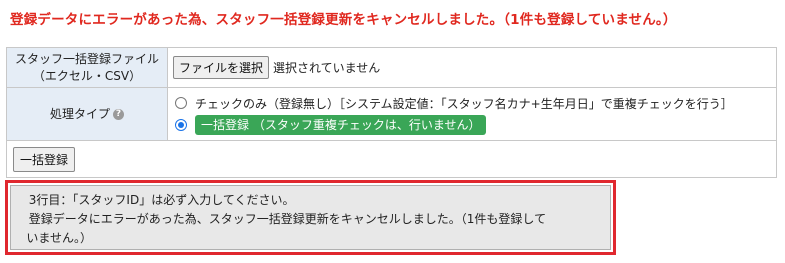 The width and height of the screenshot is (785, 263). What do you see at coordinates (161, 200) in the screenshot?
I see `error-line-1: 3行目：「スタッフID」は必ず入力してください。` at bounding box center [161, 200].